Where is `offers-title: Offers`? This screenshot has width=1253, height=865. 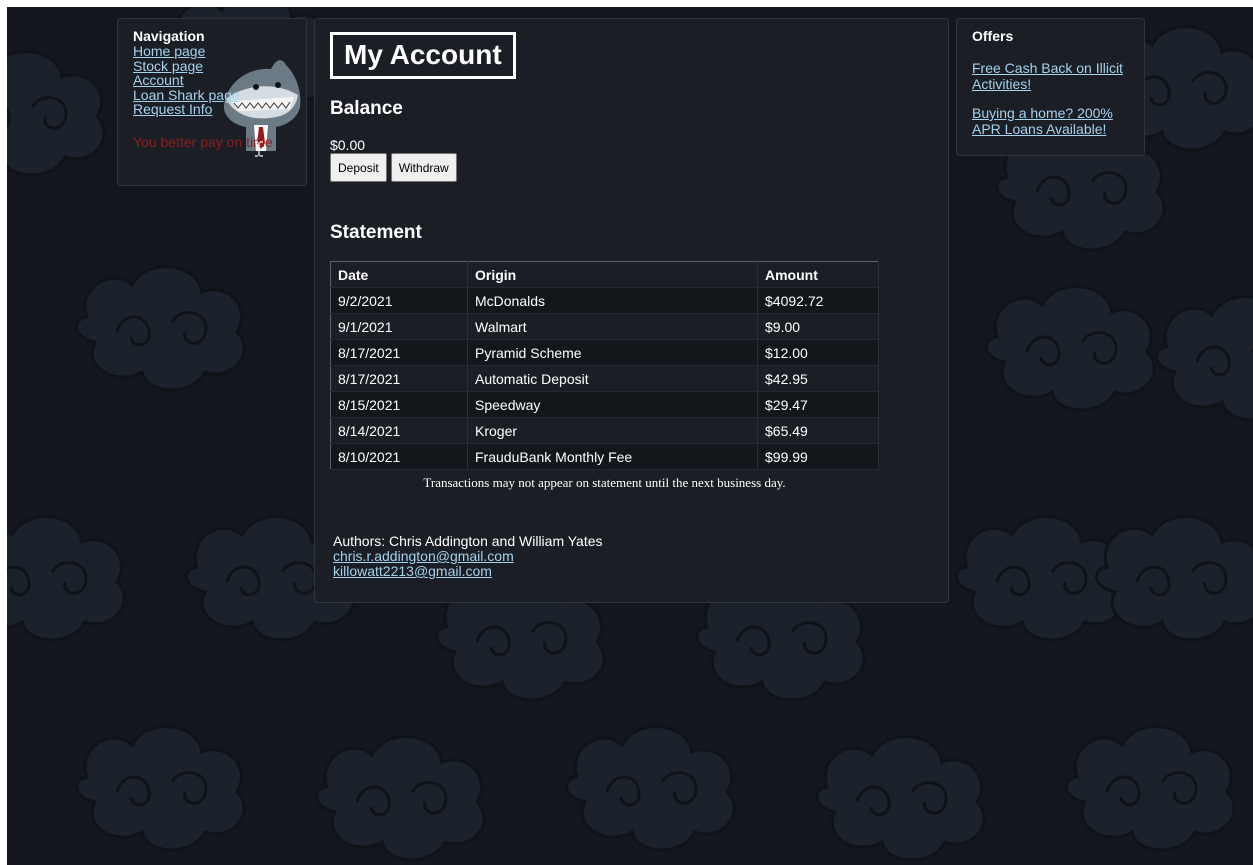 offers-title: Offers is located at coordinates (993, 36).